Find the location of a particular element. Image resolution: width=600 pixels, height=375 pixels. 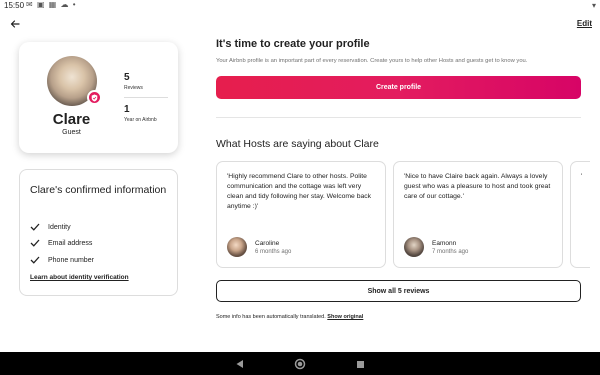

wifi-icon: ▾ is located at coordinates (593, 5).